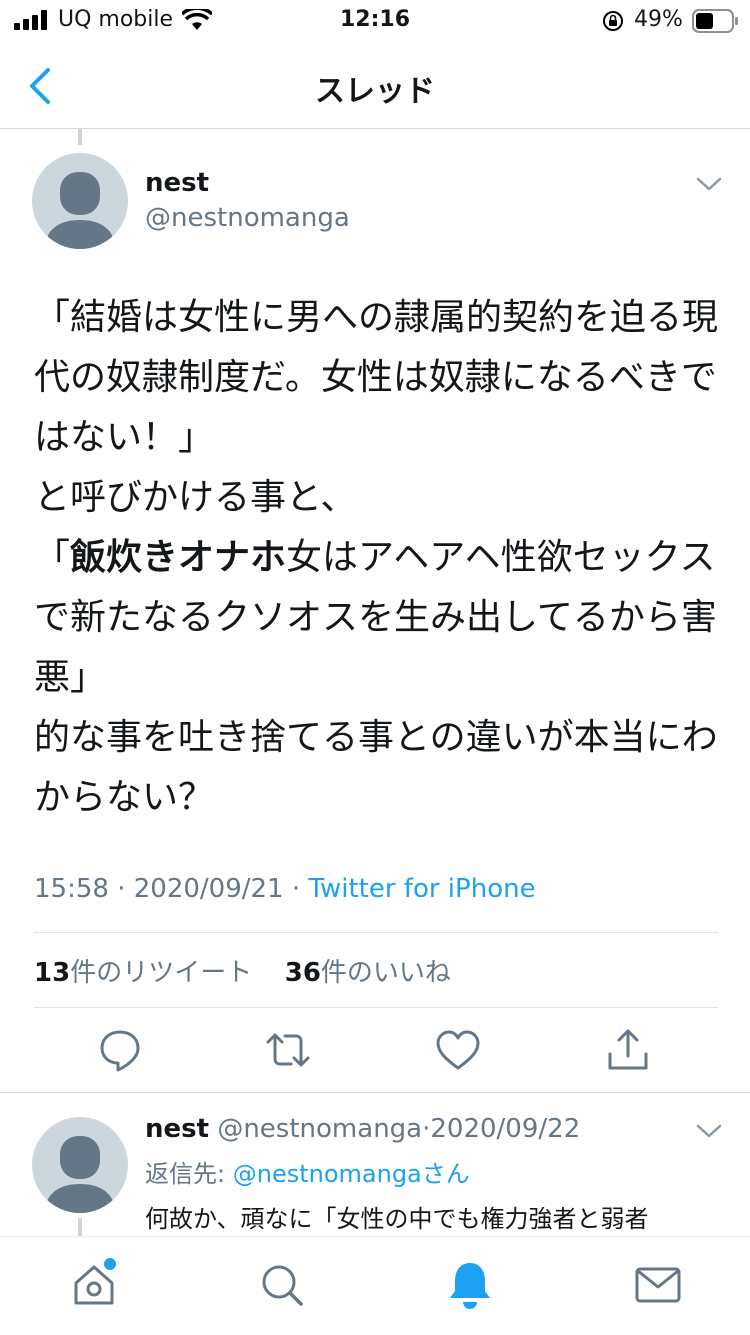 The image size is (750, 1335). Describe the element at coordinates (177, 1129) in the screenshot. I see `reply-author-name: nest` at that location.